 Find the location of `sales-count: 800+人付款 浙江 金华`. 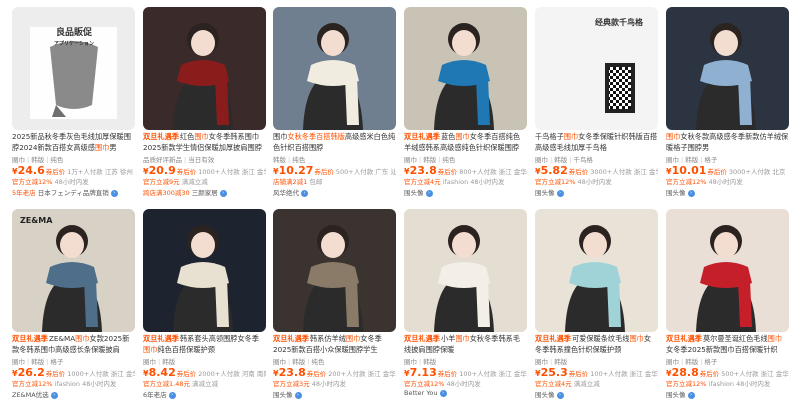

sales-count: 800+人付款 浙江 金华 is located at coordinates (493, 172).